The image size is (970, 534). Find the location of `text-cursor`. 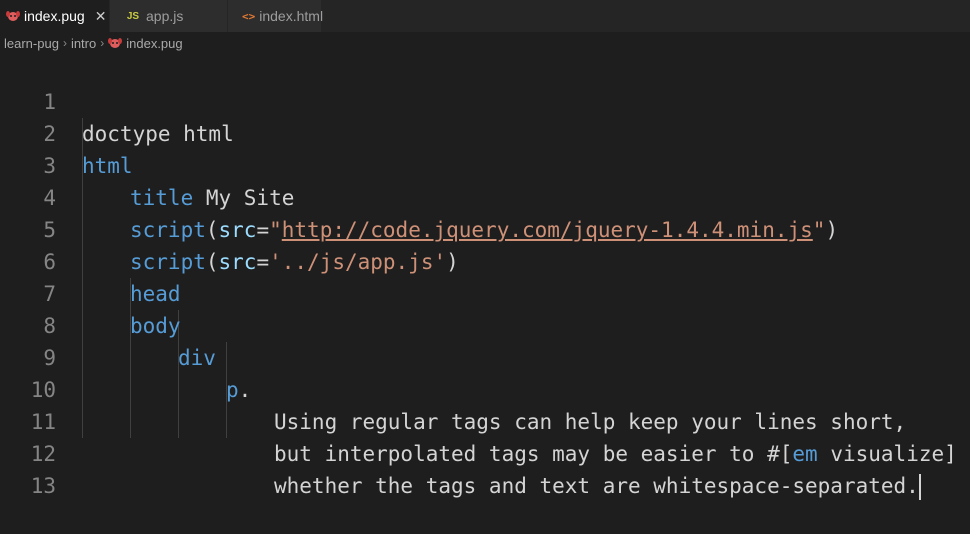

text-cursor is located at coordinates (919, 487).